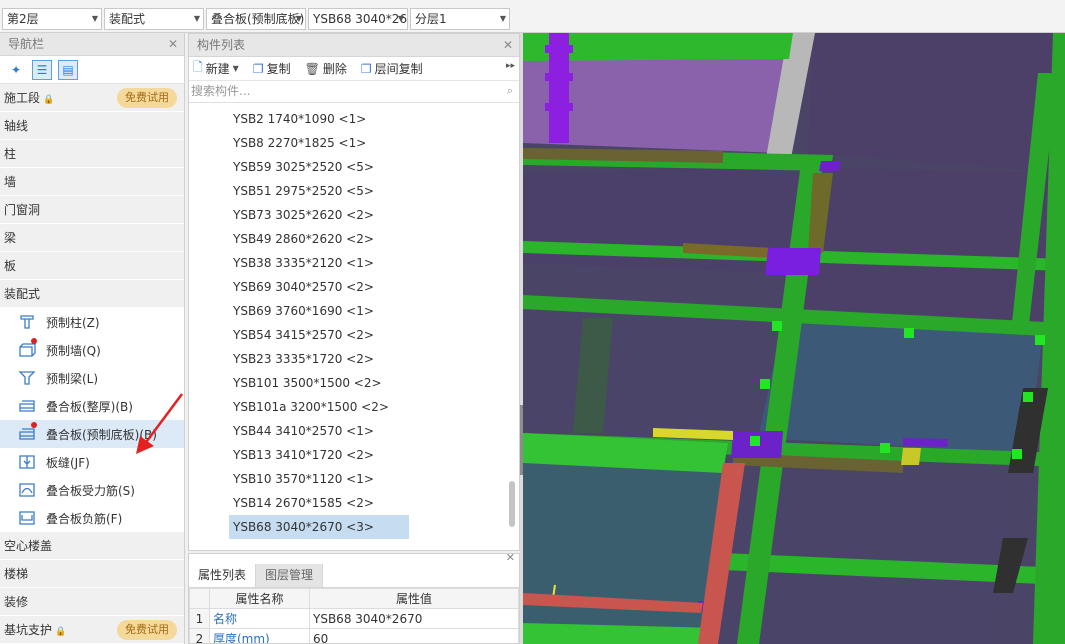 This screenshot has width=1065, height=644. I want to click on new-indicator-dot, so click(34, 425).